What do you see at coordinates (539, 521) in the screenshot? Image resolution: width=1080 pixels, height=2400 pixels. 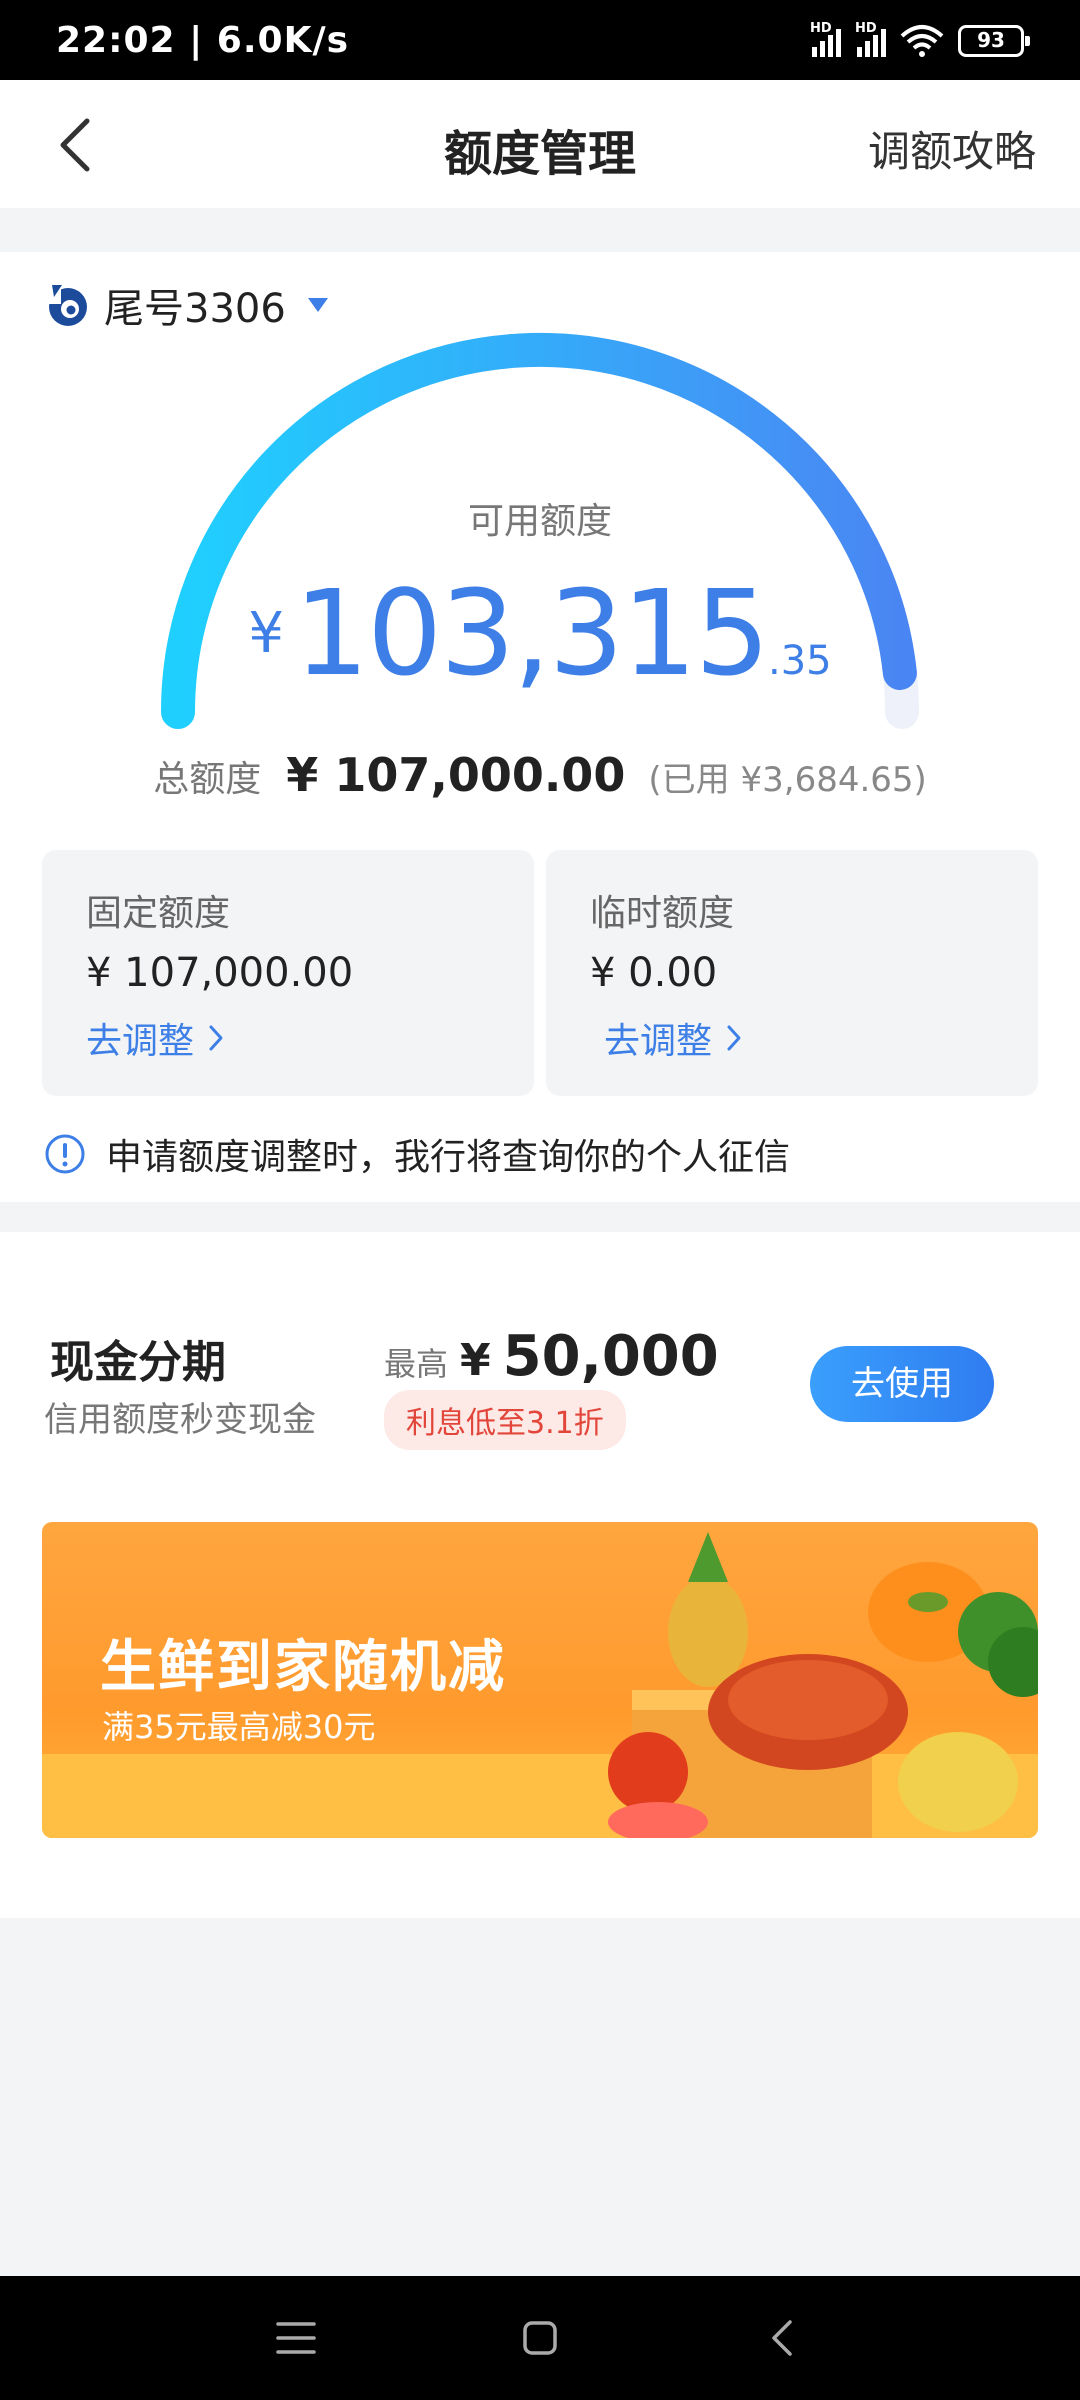 I see `available-label: 可用额度` at bounding box center [539, 521].